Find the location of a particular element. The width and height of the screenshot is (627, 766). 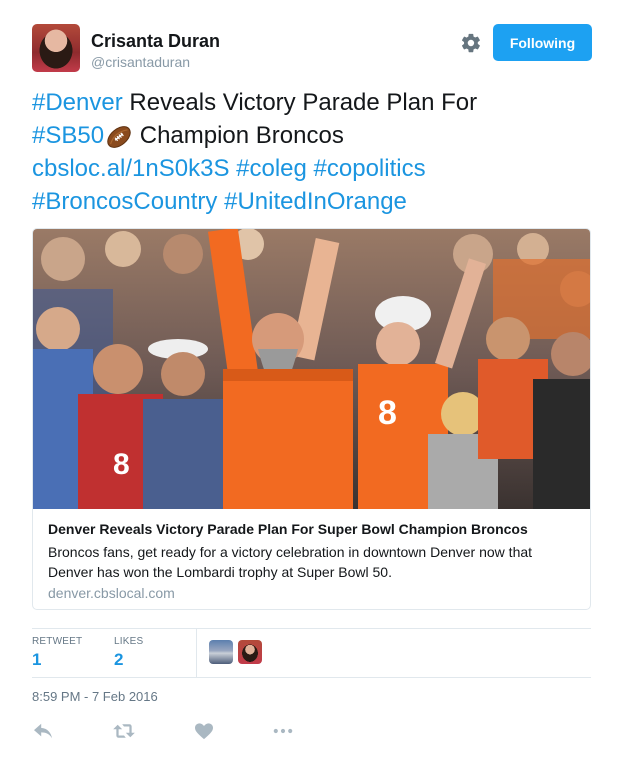

tweet-text-span: Champion Broncos is located at coordinates (238, 135).